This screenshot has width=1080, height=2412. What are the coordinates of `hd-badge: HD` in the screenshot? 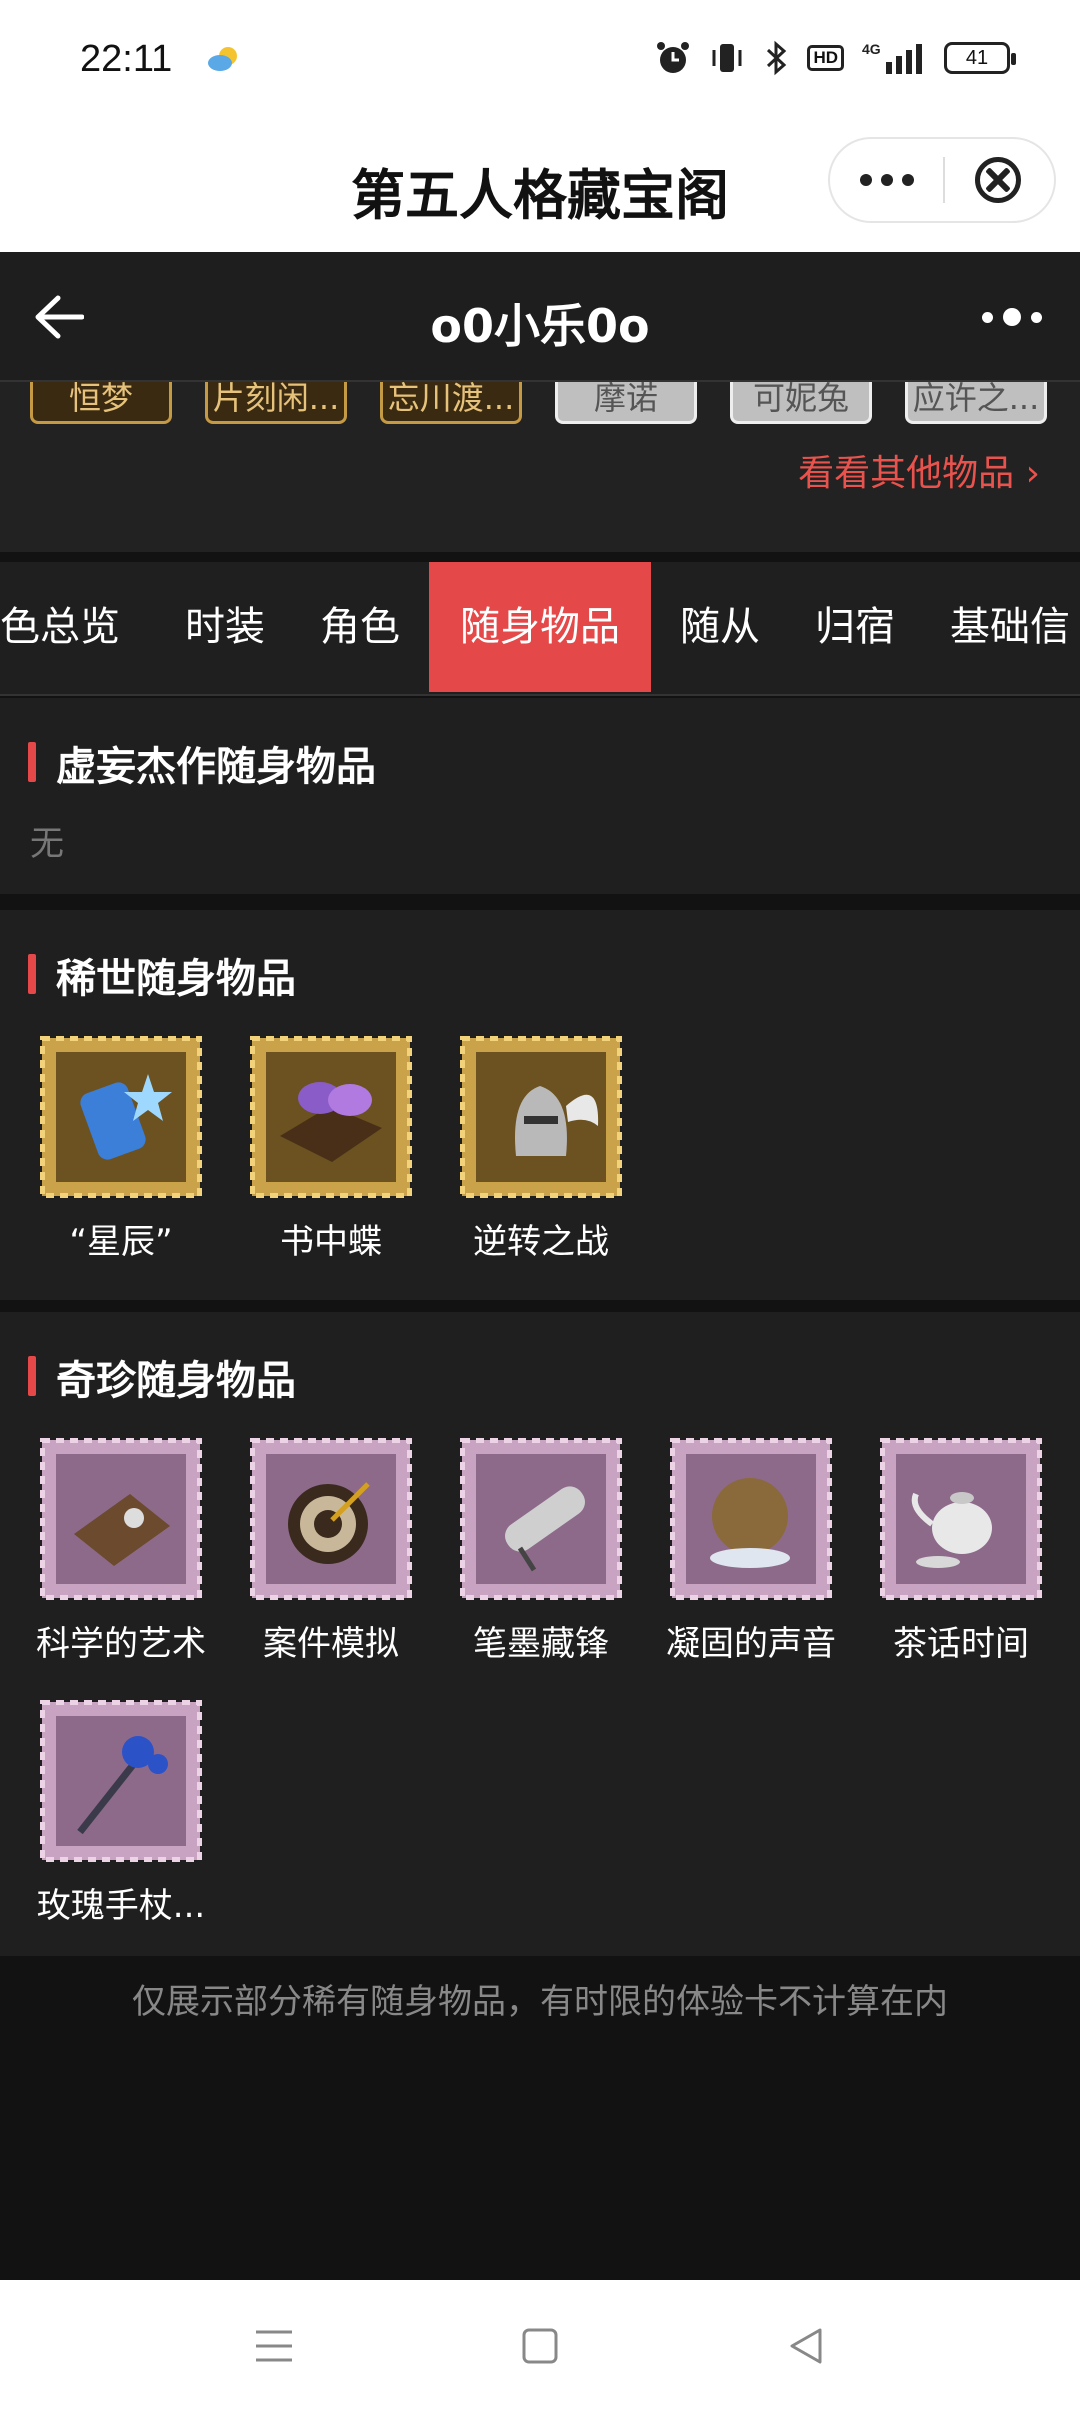 It's located at (825, 58).